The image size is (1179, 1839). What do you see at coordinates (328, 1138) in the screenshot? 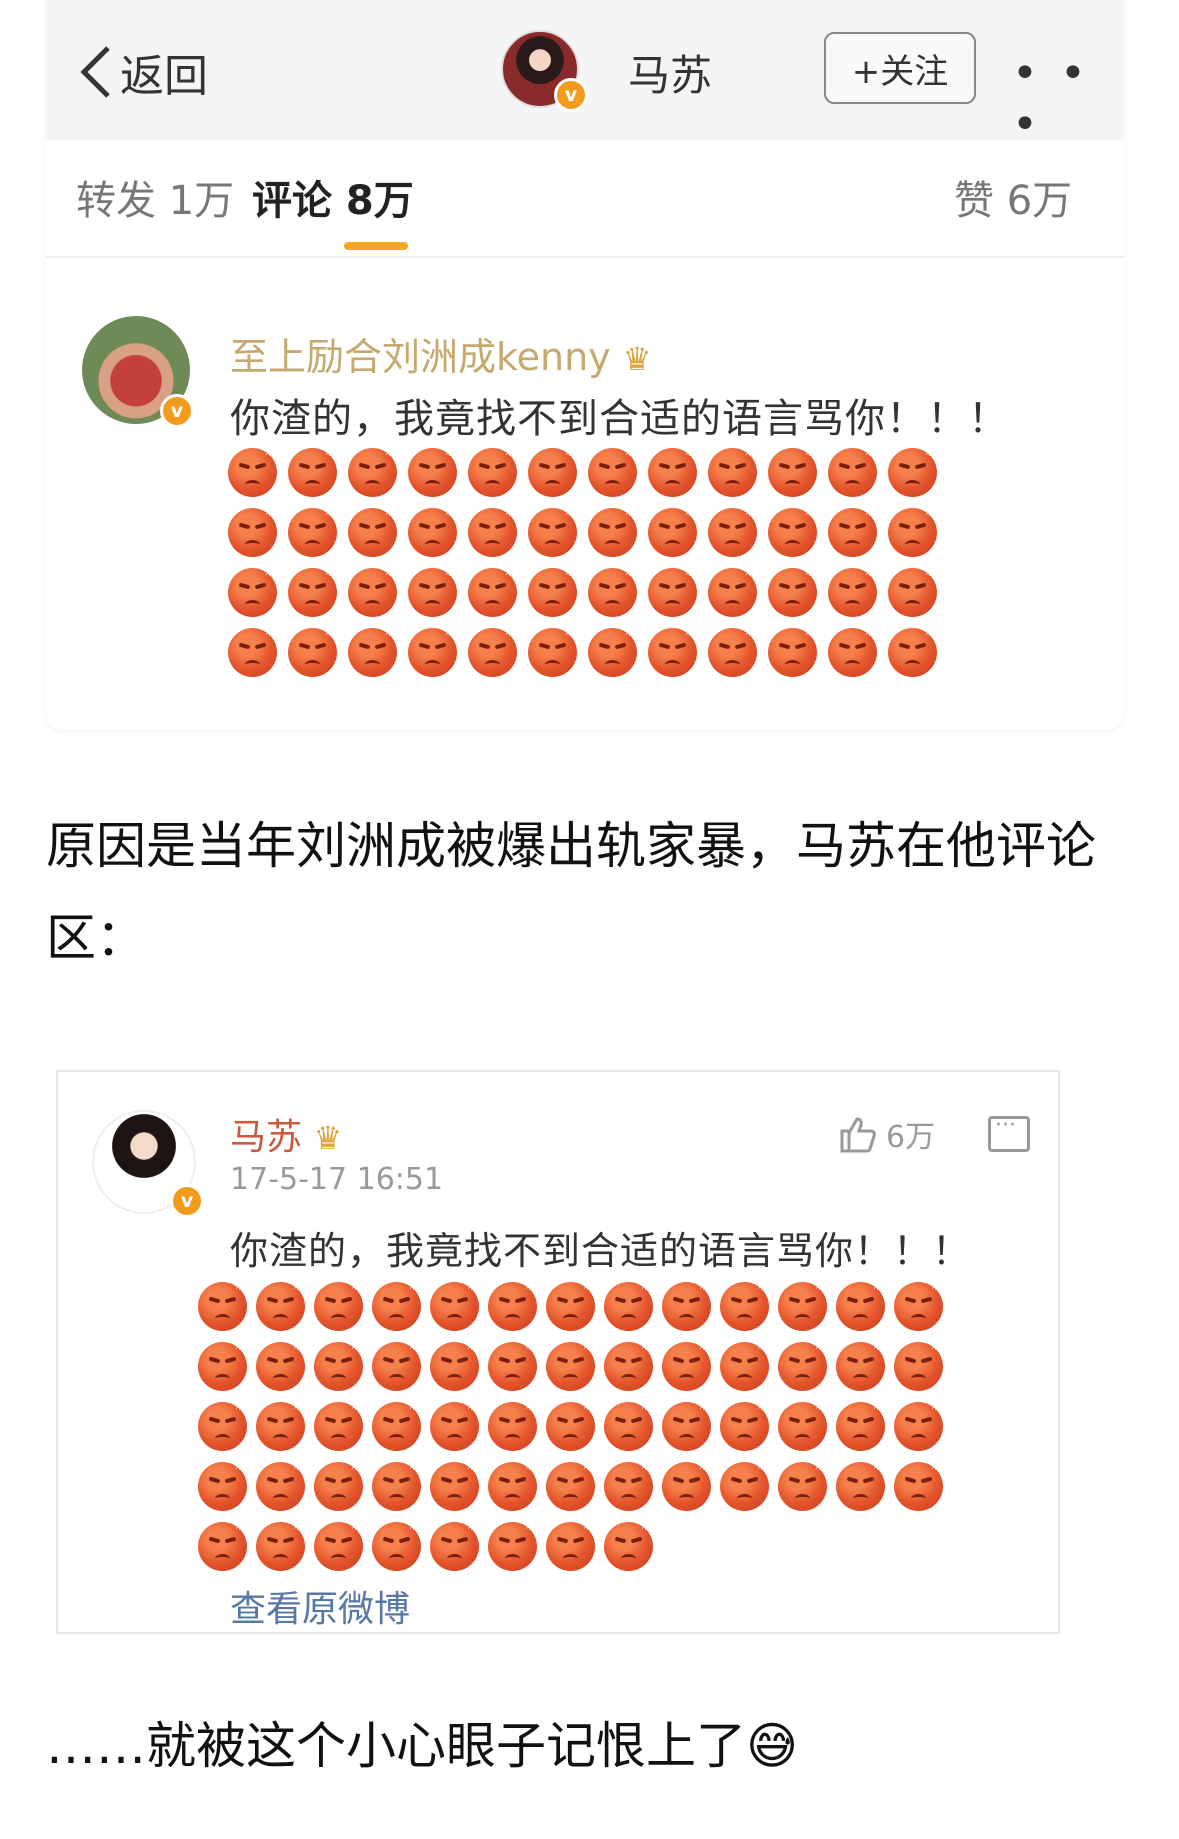
I see `crown-icon: ♛` at bounding box center [328, 1138].